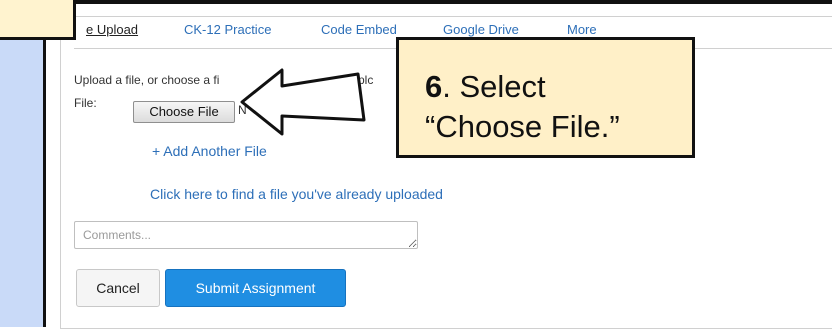 The width and height of the screenshot is (832, 329). I want to click on previous-callout-box, so click(38, 20).